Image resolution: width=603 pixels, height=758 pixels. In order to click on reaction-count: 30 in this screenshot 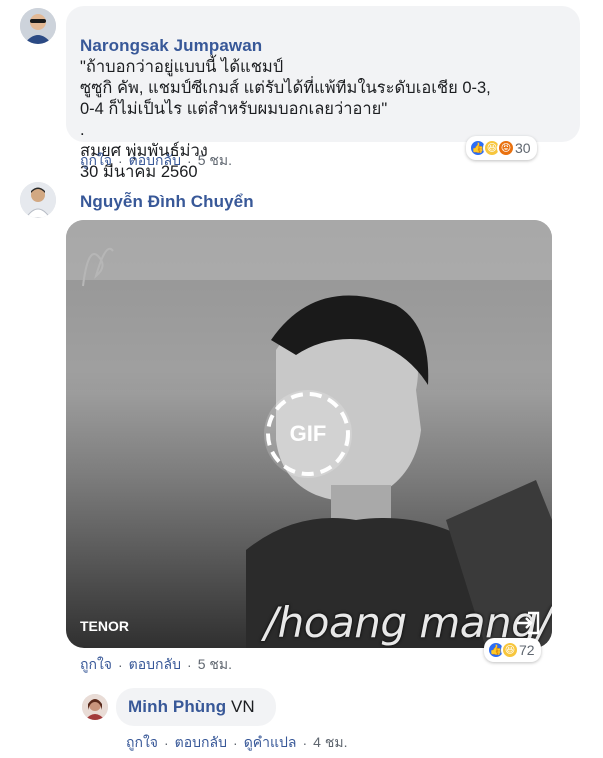, I will do `click(523, 148)`.